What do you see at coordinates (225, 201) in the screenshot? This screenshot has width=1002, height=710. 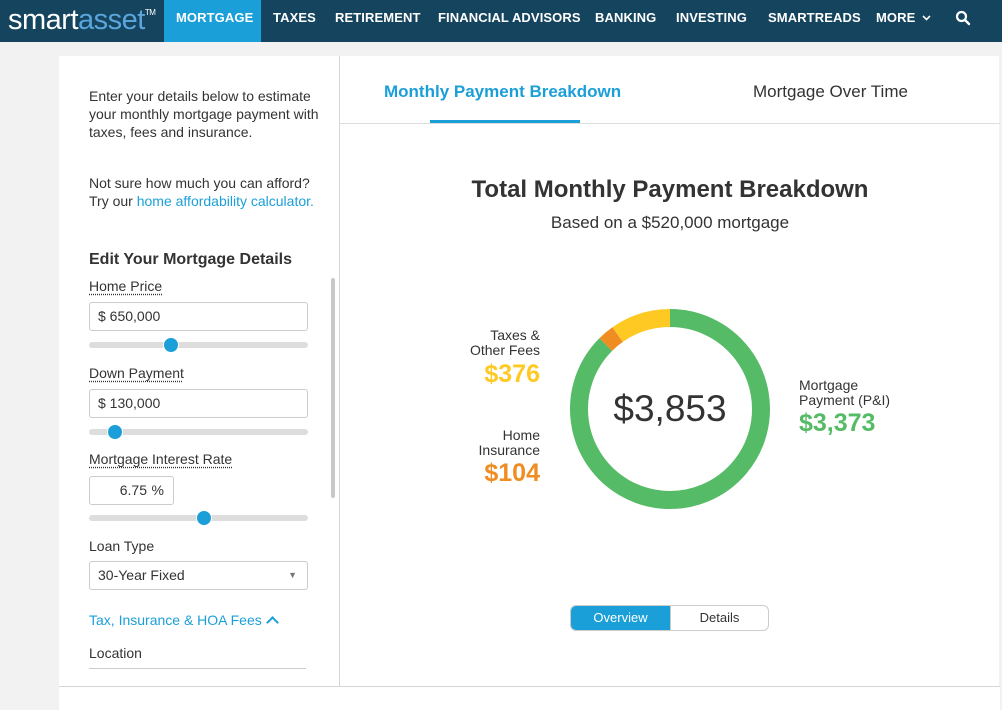 I see `affordability-calculator-link: home affordability calculator.` at bounding box center [225, 201].